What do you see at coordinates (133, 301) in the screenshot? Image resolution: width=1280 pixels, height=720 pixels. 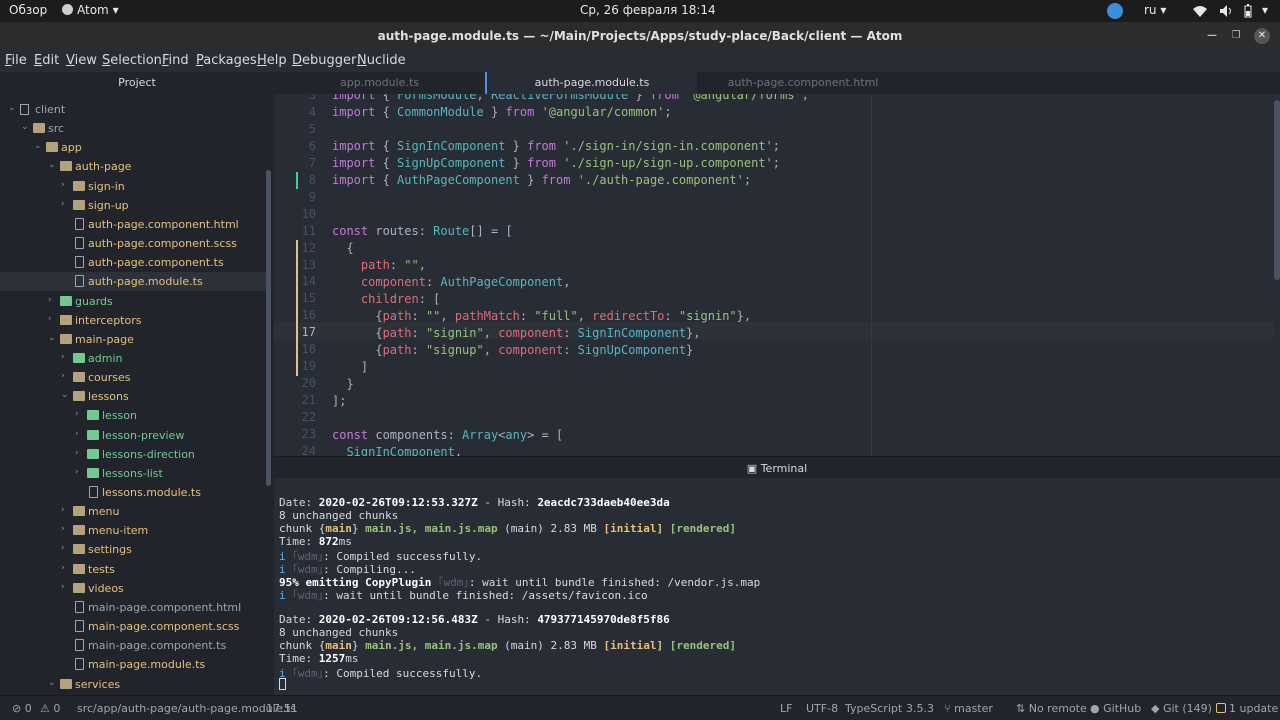 I see `tree-item-guards: › guards` at bounding box center [133, 301].